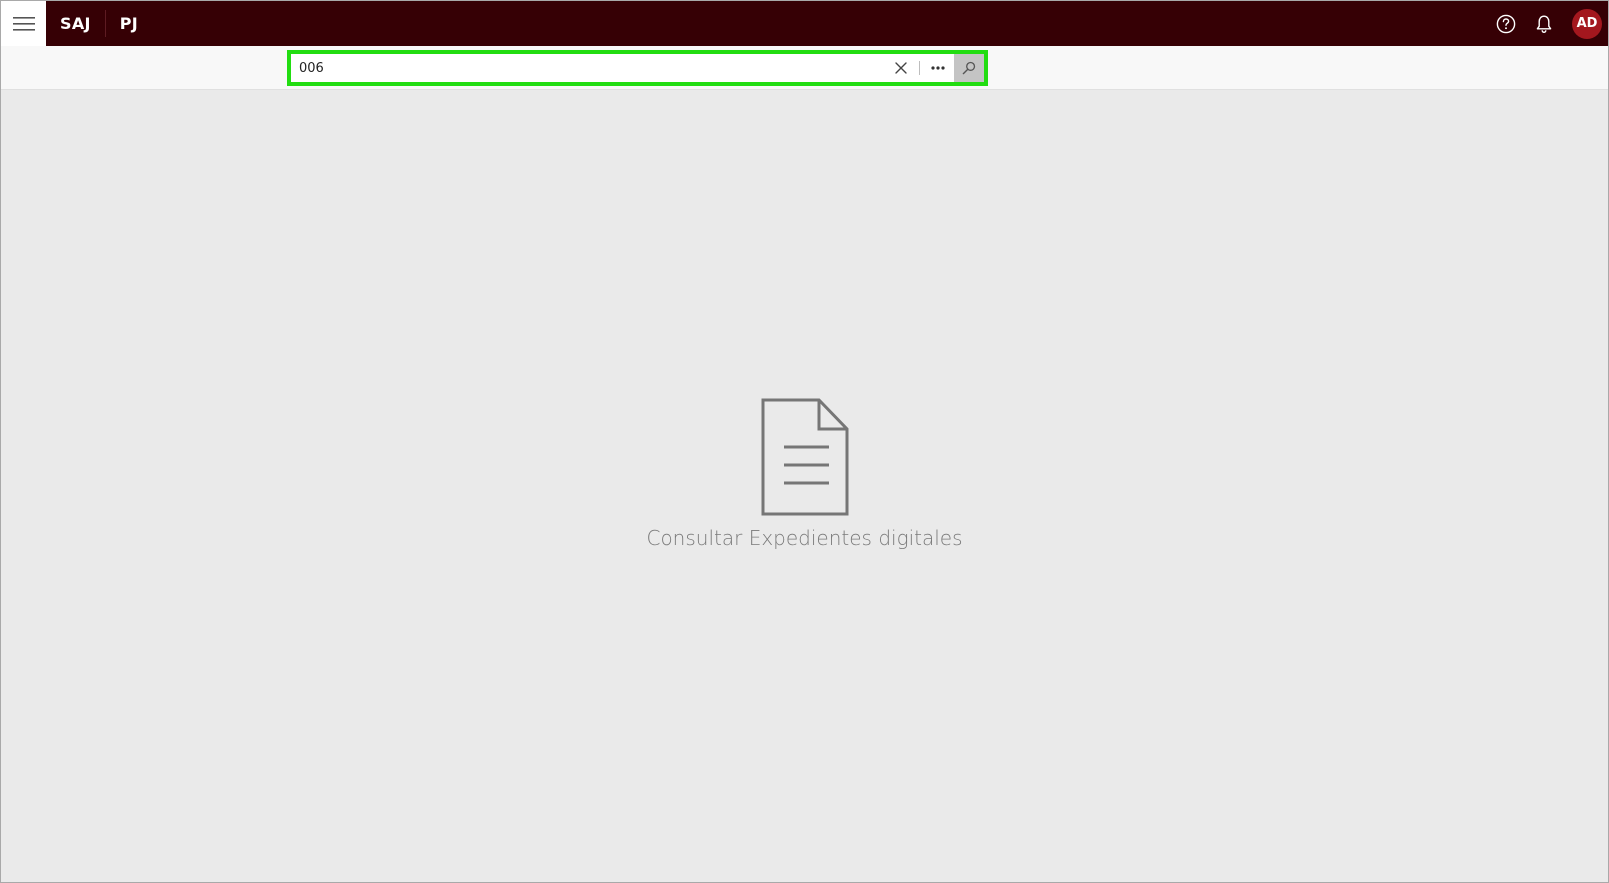 This screenshot has width=1609, height=883. I want to click on more-options-icon, so click(938, 68).